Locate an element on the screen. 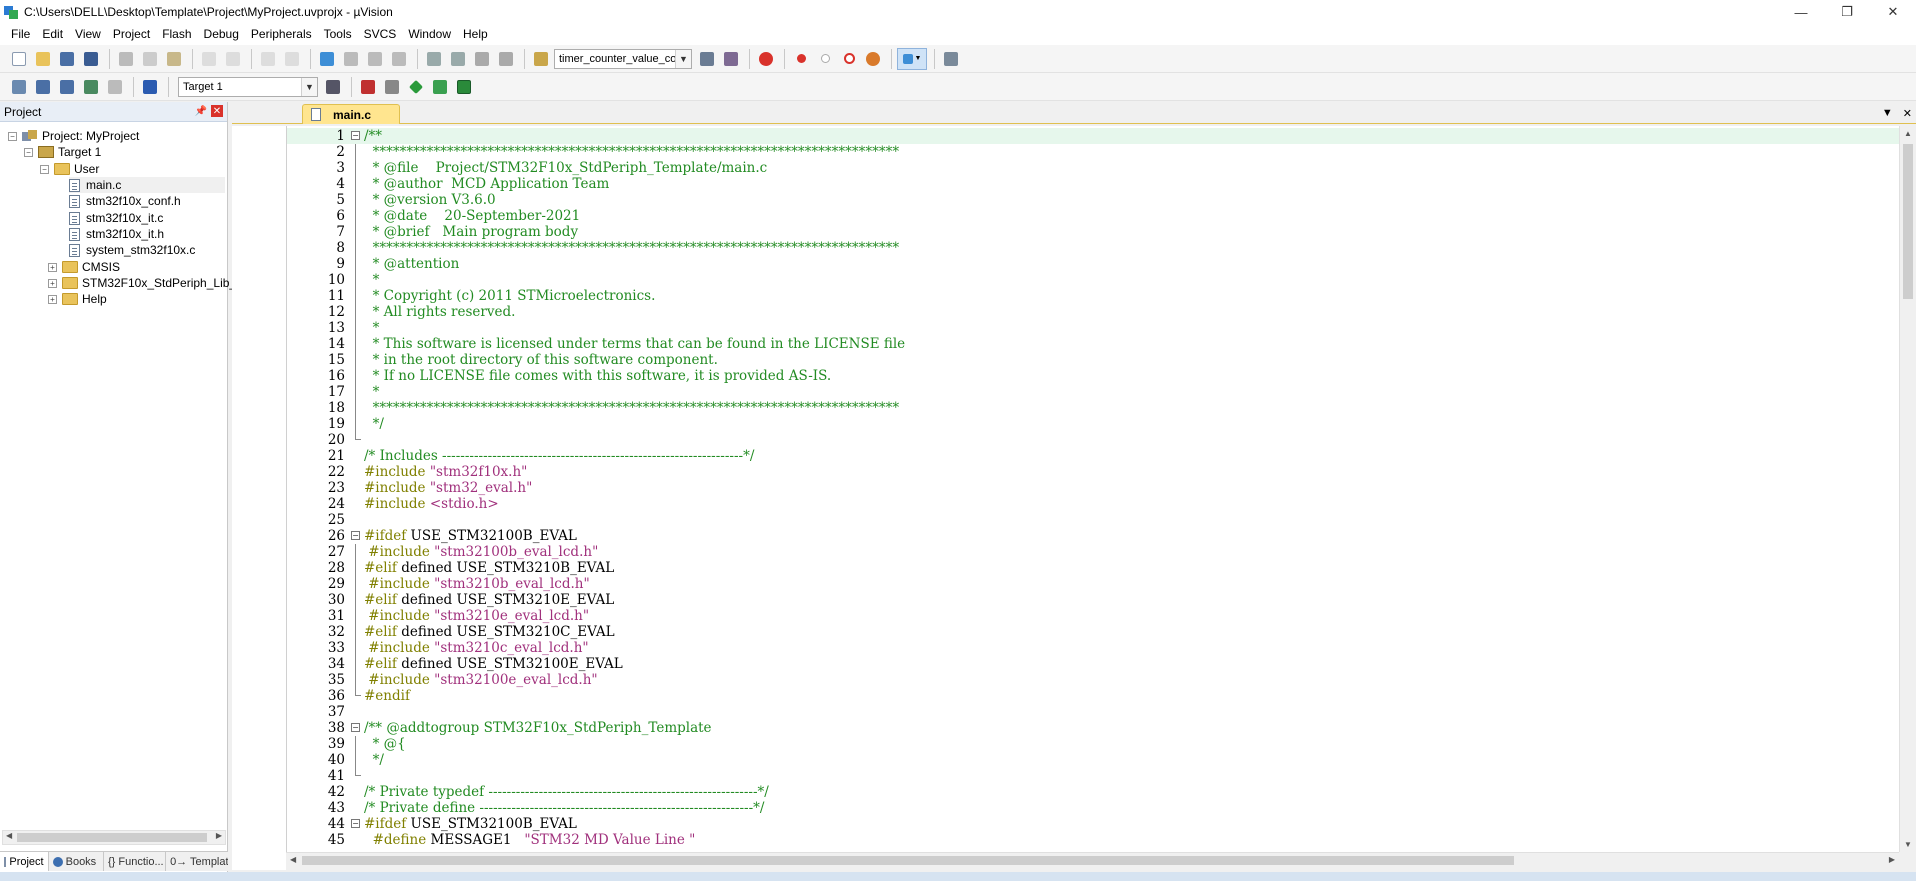  clear-bookmarks-button is located at coordinates (399, 59).